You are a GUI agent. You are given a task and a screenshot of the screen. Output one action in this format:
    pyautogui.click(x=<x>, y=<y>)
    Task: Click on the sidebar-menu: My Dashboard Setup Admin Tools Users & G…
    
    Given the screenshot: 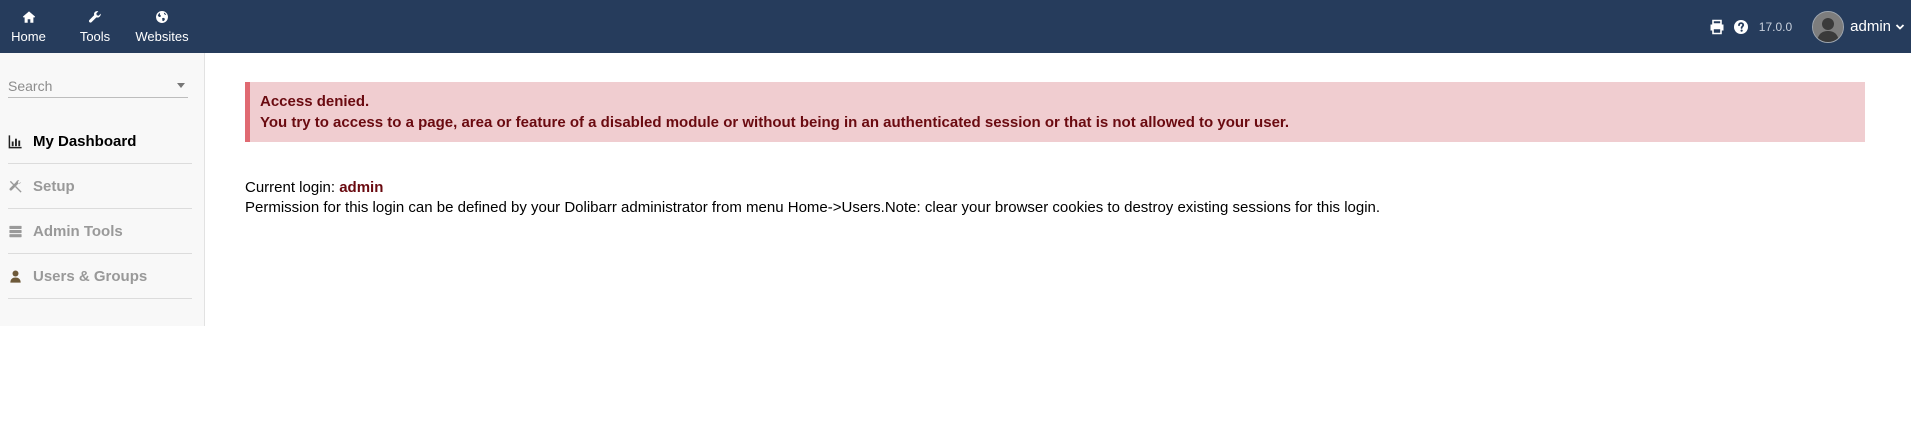 What is the action you would take?
    pyautogui.click(x=100, y=209)
    